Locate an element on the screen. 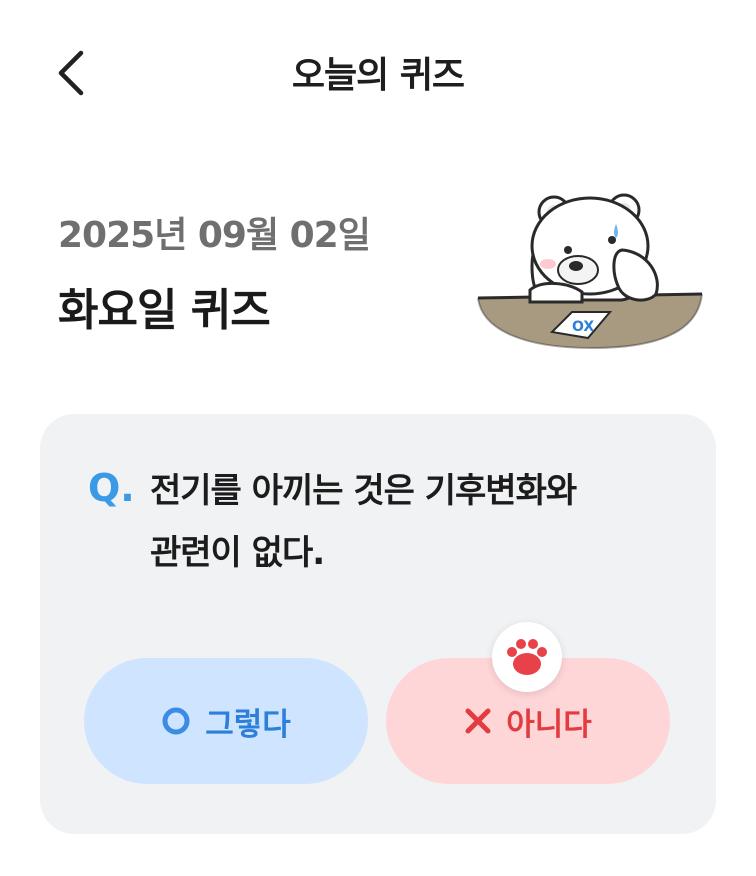 This screenshot has width=756, height=876. paw-icon is located at coordinates (527, 657).